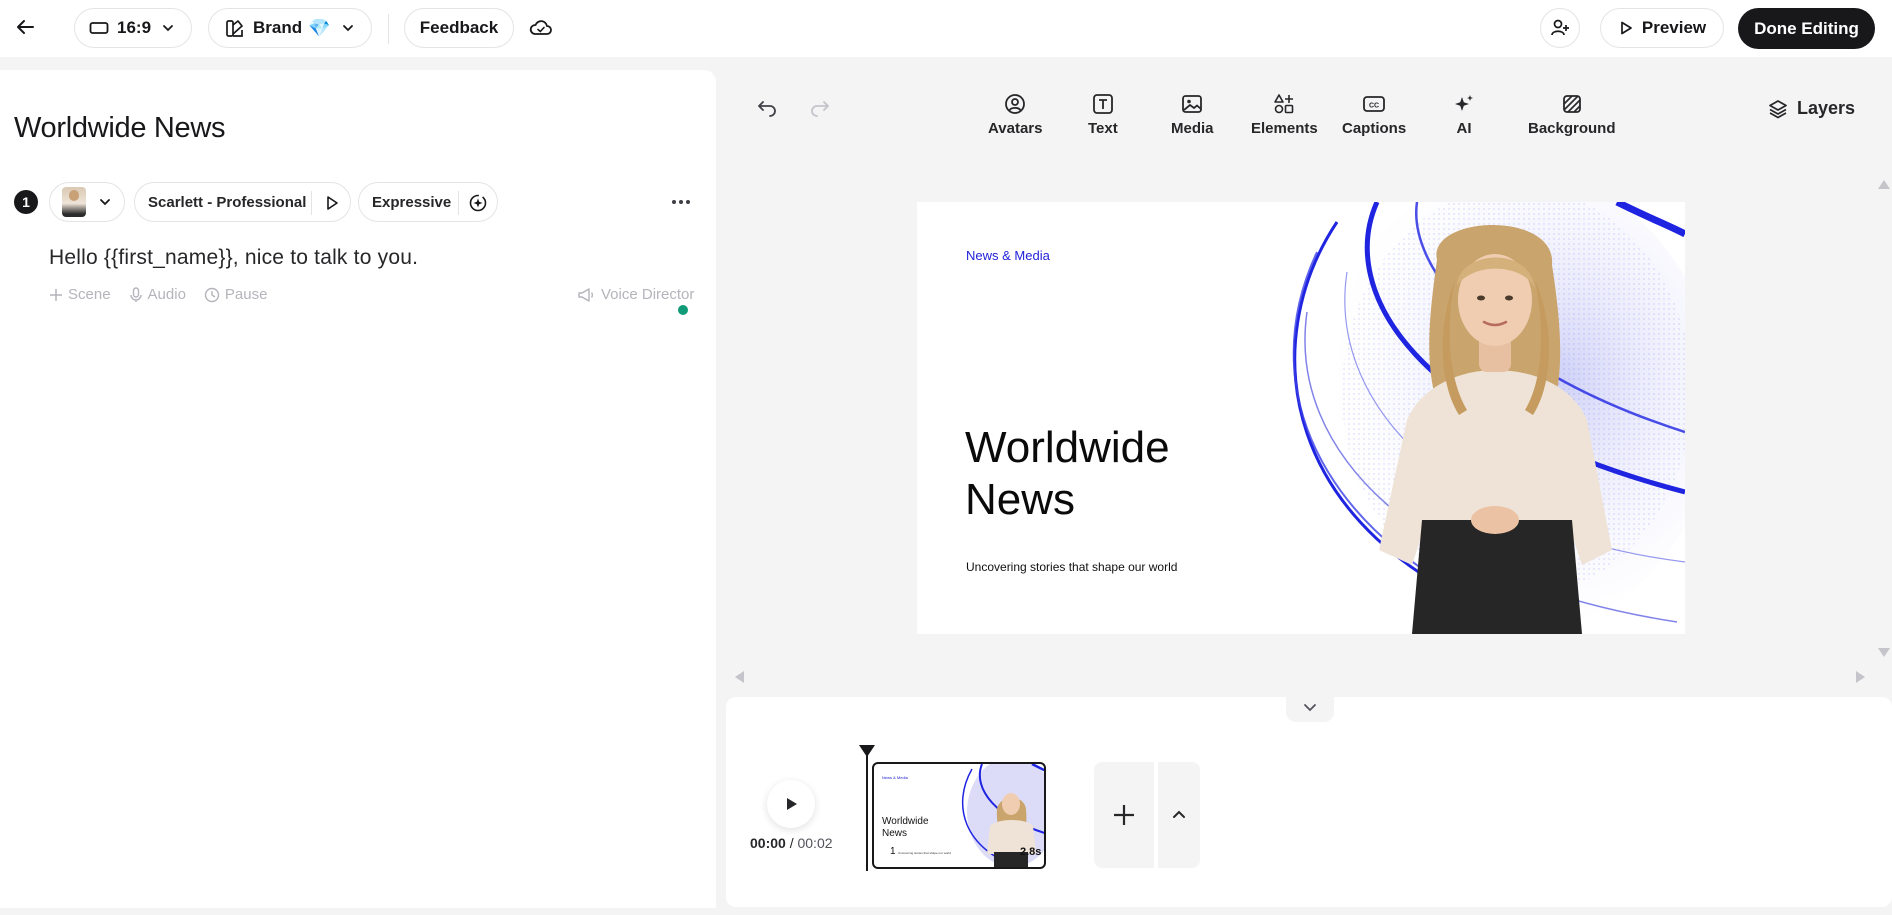 The height and width of the screenshot is (915, 1892). Describe the element at coordinates (924, 853) in the screenshot. I see `thumb-subtitle: Uncovering stories that shape our world` at that location.